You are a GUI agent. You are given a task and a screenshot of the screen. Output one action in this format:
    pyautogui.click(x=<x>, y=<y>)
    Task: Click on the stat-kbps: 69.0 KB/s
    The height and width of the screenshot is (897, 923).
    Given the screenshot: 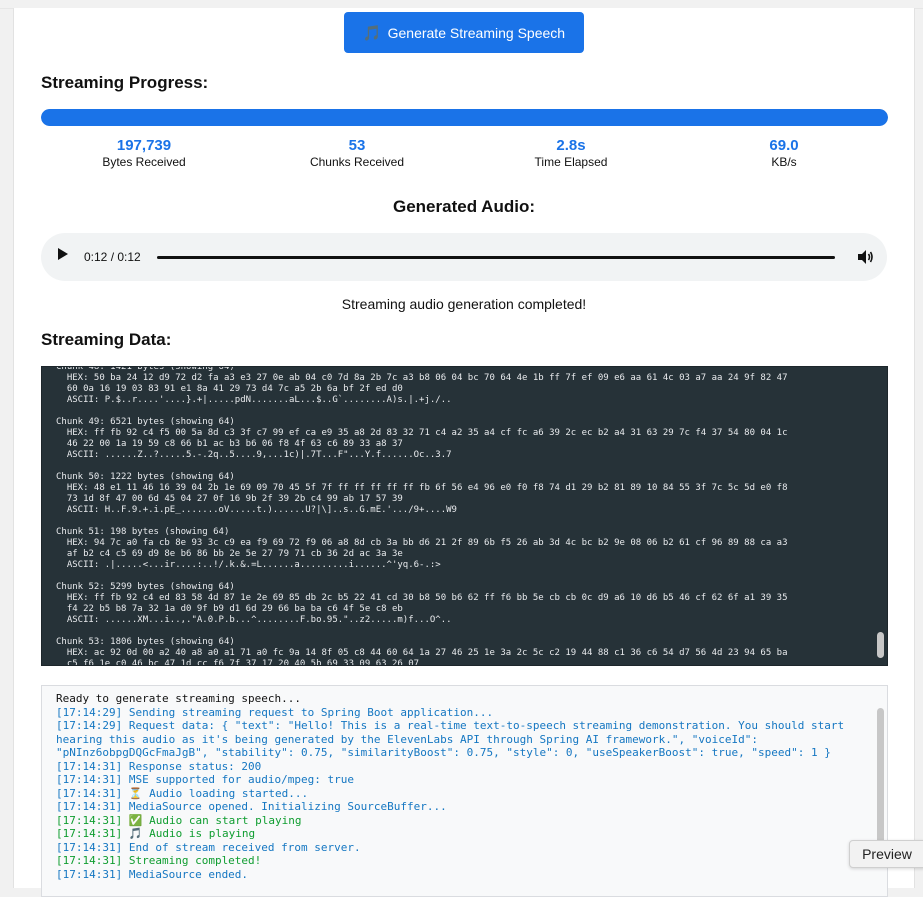 What is the action you would take?
    pyautogui.click(x=784, y=153)
    